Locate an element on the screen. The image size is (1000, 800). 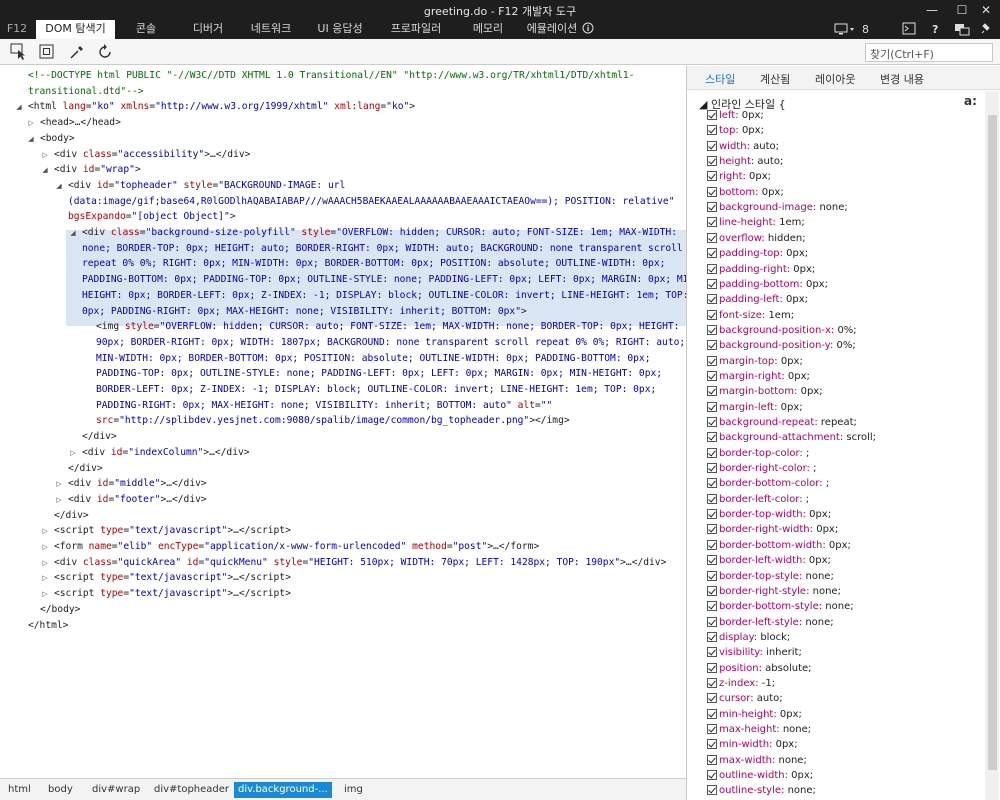
dom-node-line: <div id="indexColumn">…</div> is located at coordinates (166, 453).